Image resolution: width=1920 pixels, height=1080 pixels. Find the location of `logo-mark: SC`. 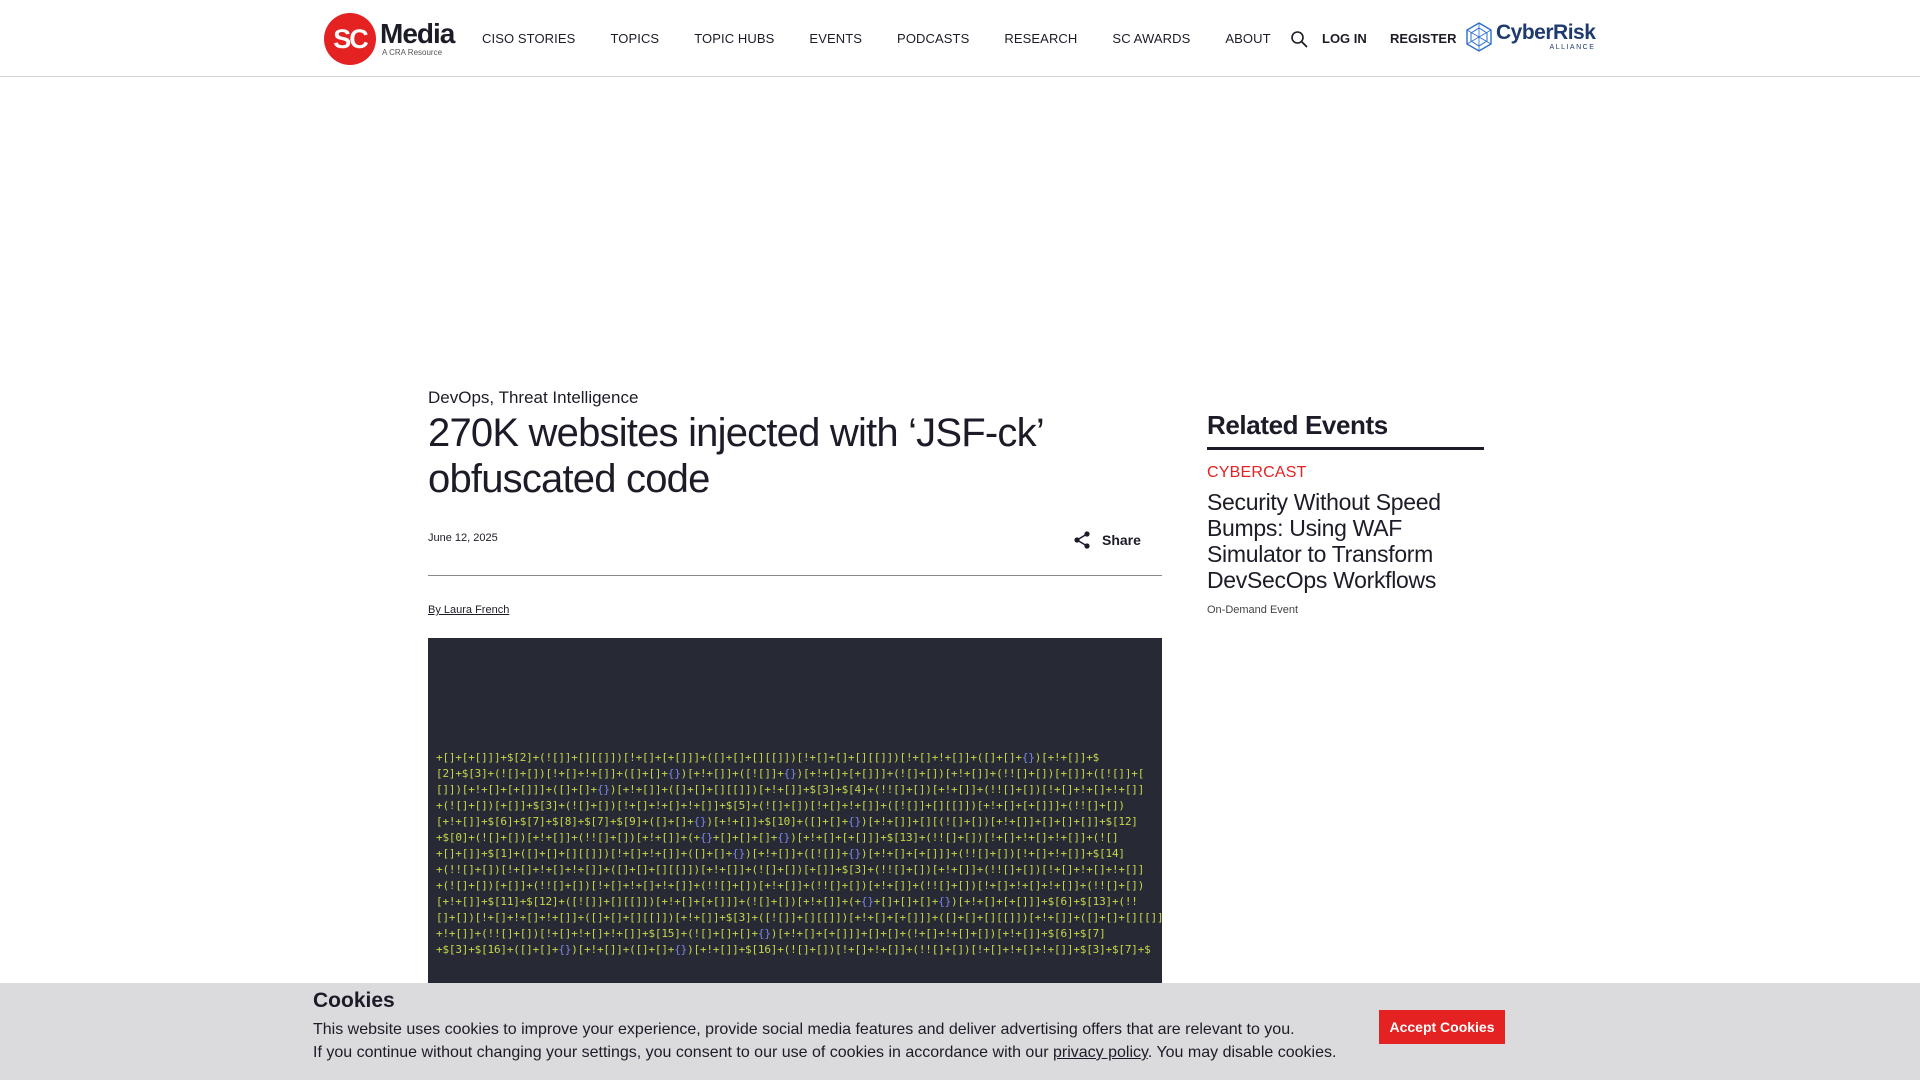

logo-mark: SC is located at coordinates (350, 39).